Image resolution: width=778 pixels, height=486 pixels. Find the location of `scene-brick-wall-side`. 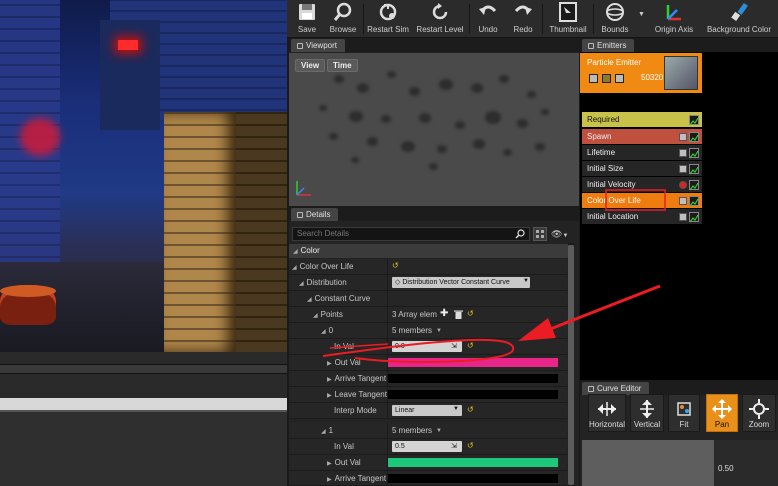

scene-brick-wall-side is located at coordinates (261, 232).